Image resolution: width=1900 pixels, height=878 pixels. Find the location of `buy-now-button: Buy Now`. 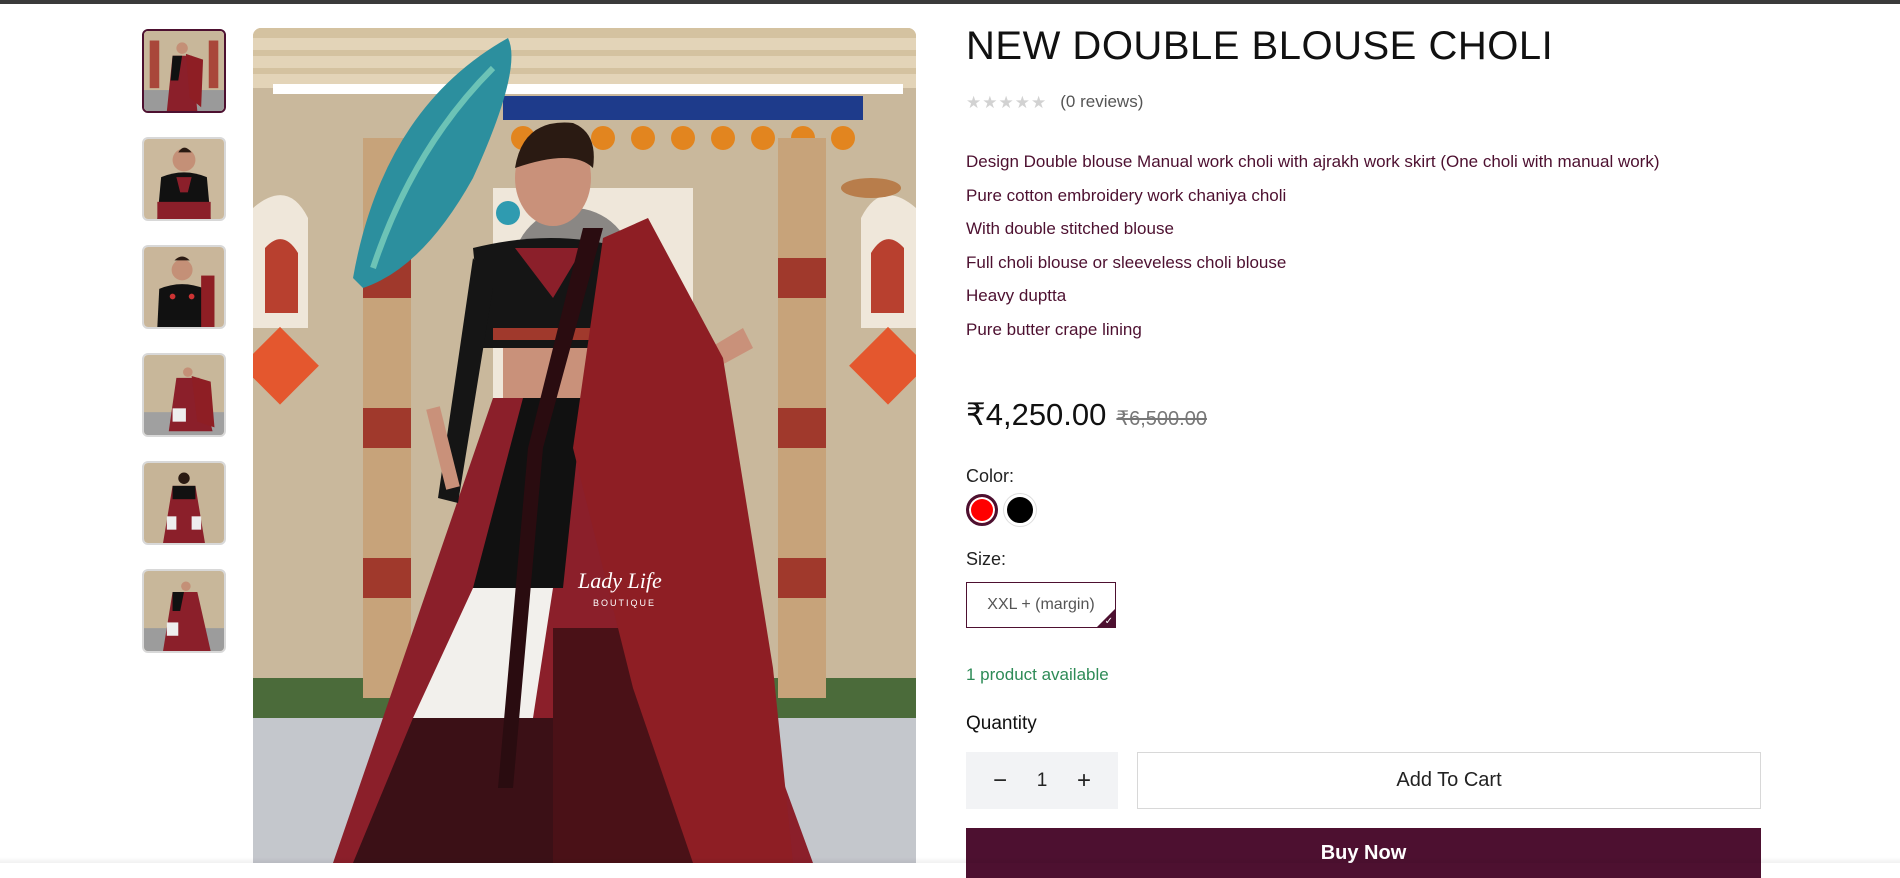

buy-now-button: Buy Now is located at coordinates (1363, 853).